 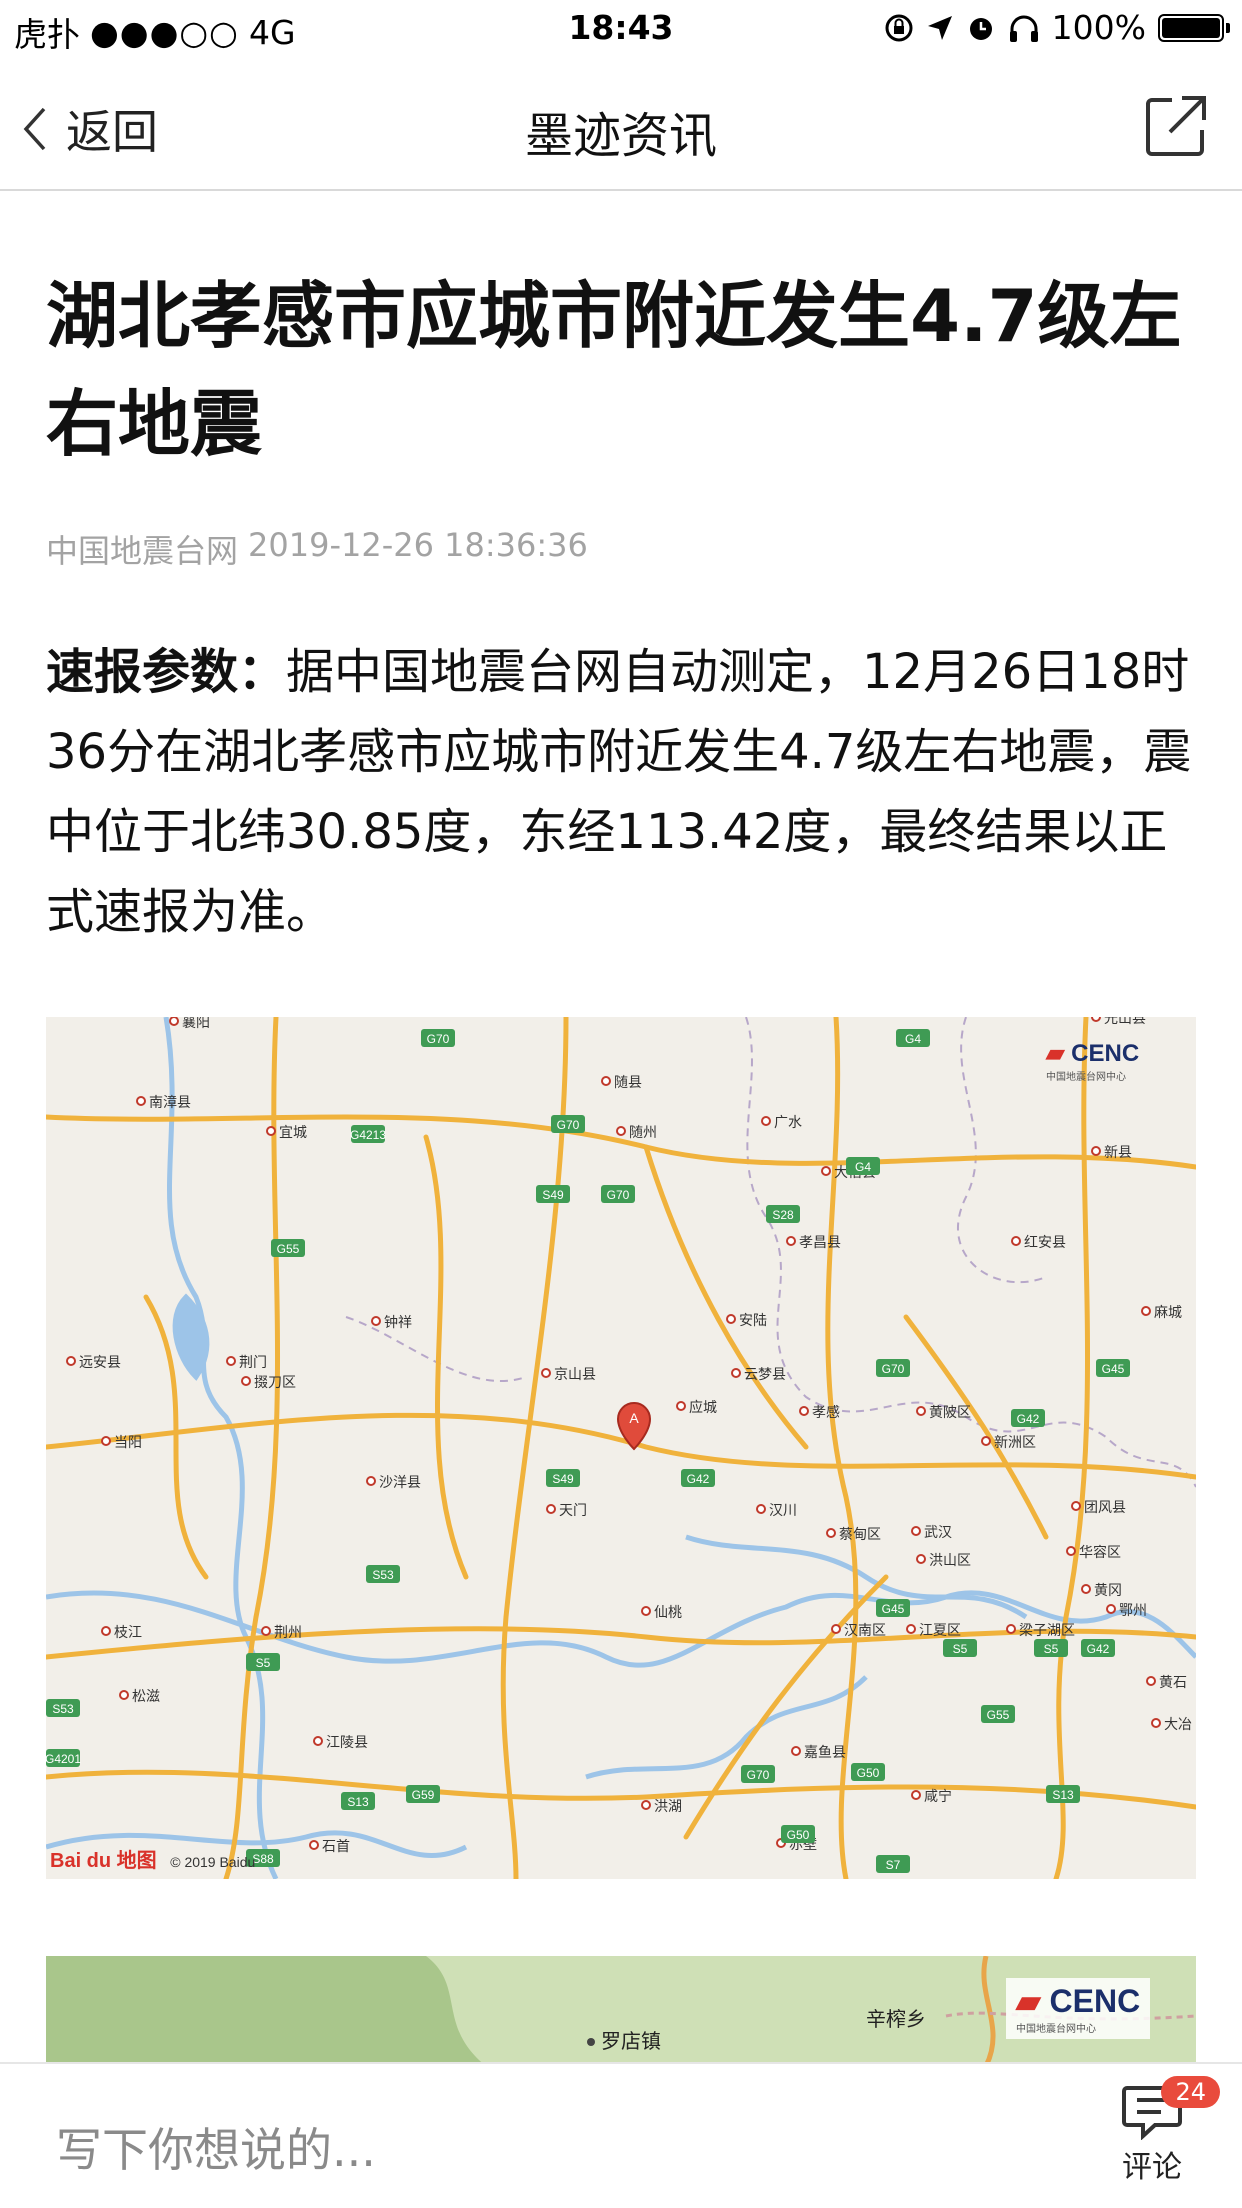 I want to click on city-label: 掇刀区, so click(x=275, y=1383).